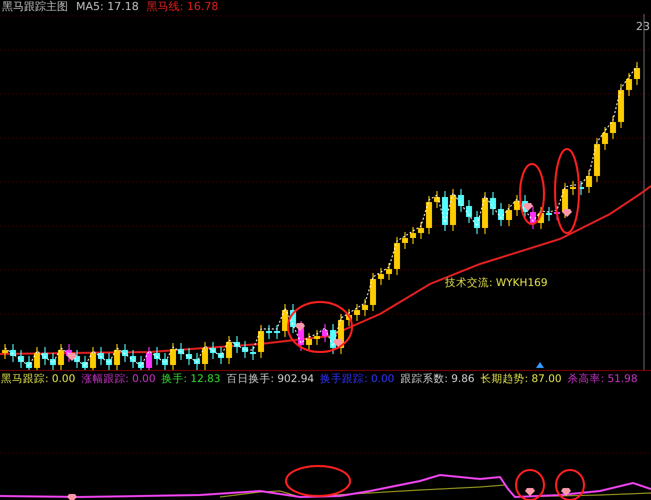 The height and width of the screenshot is (500, 651). Describe the element at coordinates (437, 379) in the screenshot. I see `indicator-readout: 跟踪系数: 9.86` at that location.